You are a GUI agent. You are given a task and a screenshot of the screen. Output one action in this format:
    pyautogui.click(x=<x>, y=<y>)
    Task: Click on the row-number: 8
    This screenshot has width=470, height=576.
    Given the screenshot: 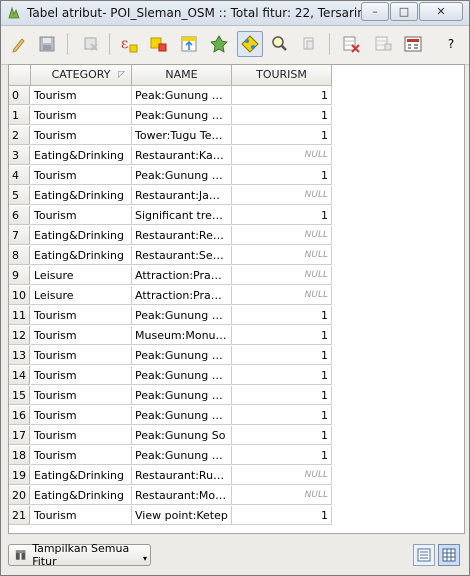 What is the action you would take?
    pyautogui.click(x=19, y=255)
    